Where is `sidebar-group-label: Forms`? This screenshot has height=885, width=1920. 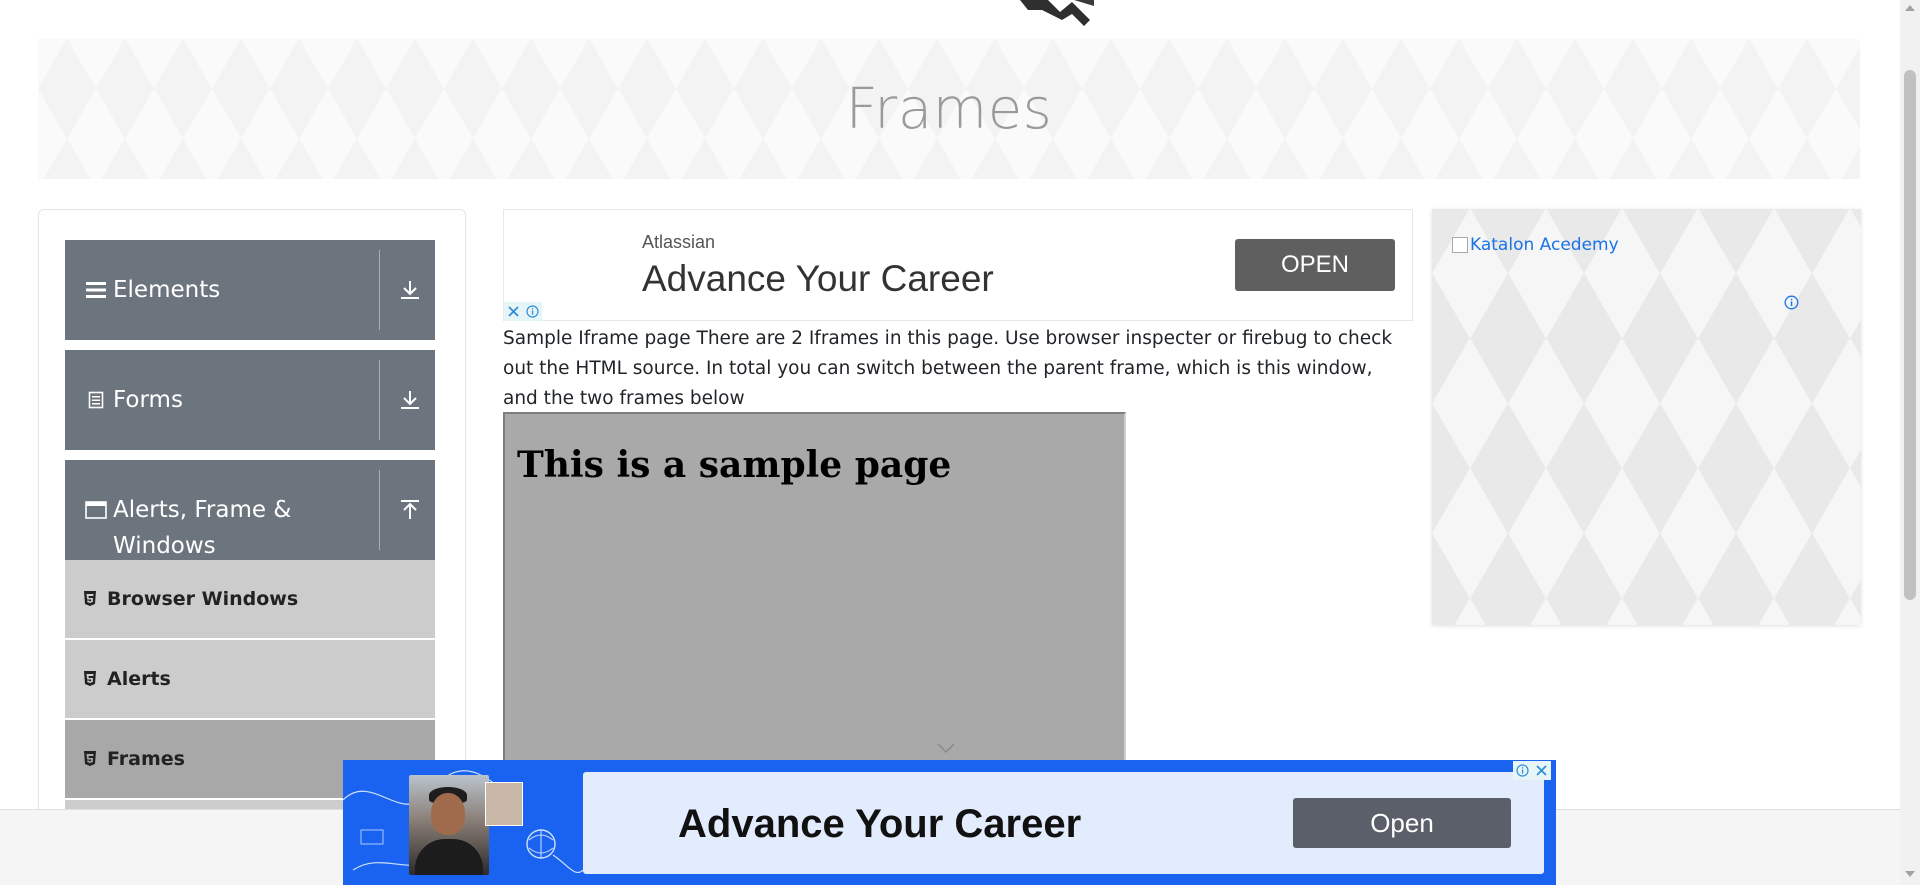 sidebar-group-label: Forms is located at coordinates (148, 400).